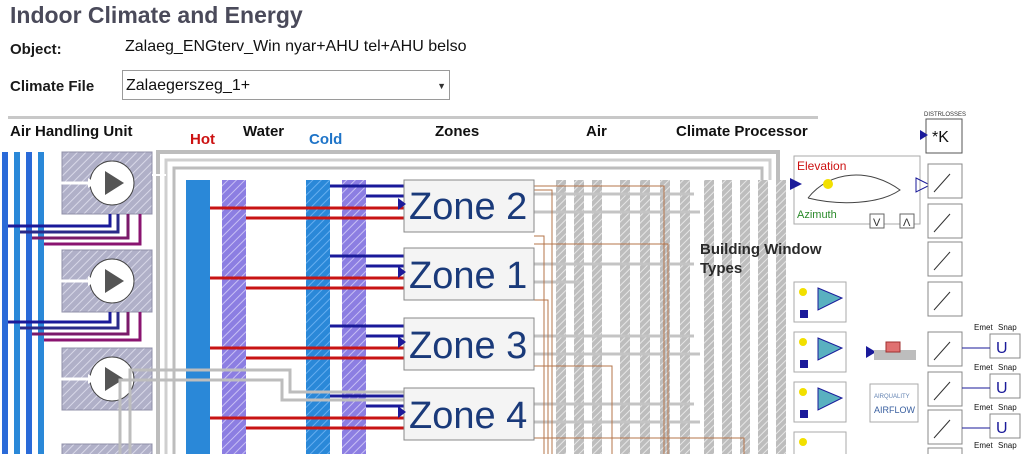 The image size is (1024, 454). I want to click on airquality-label: AIRQUALITY, so click(892, 397).